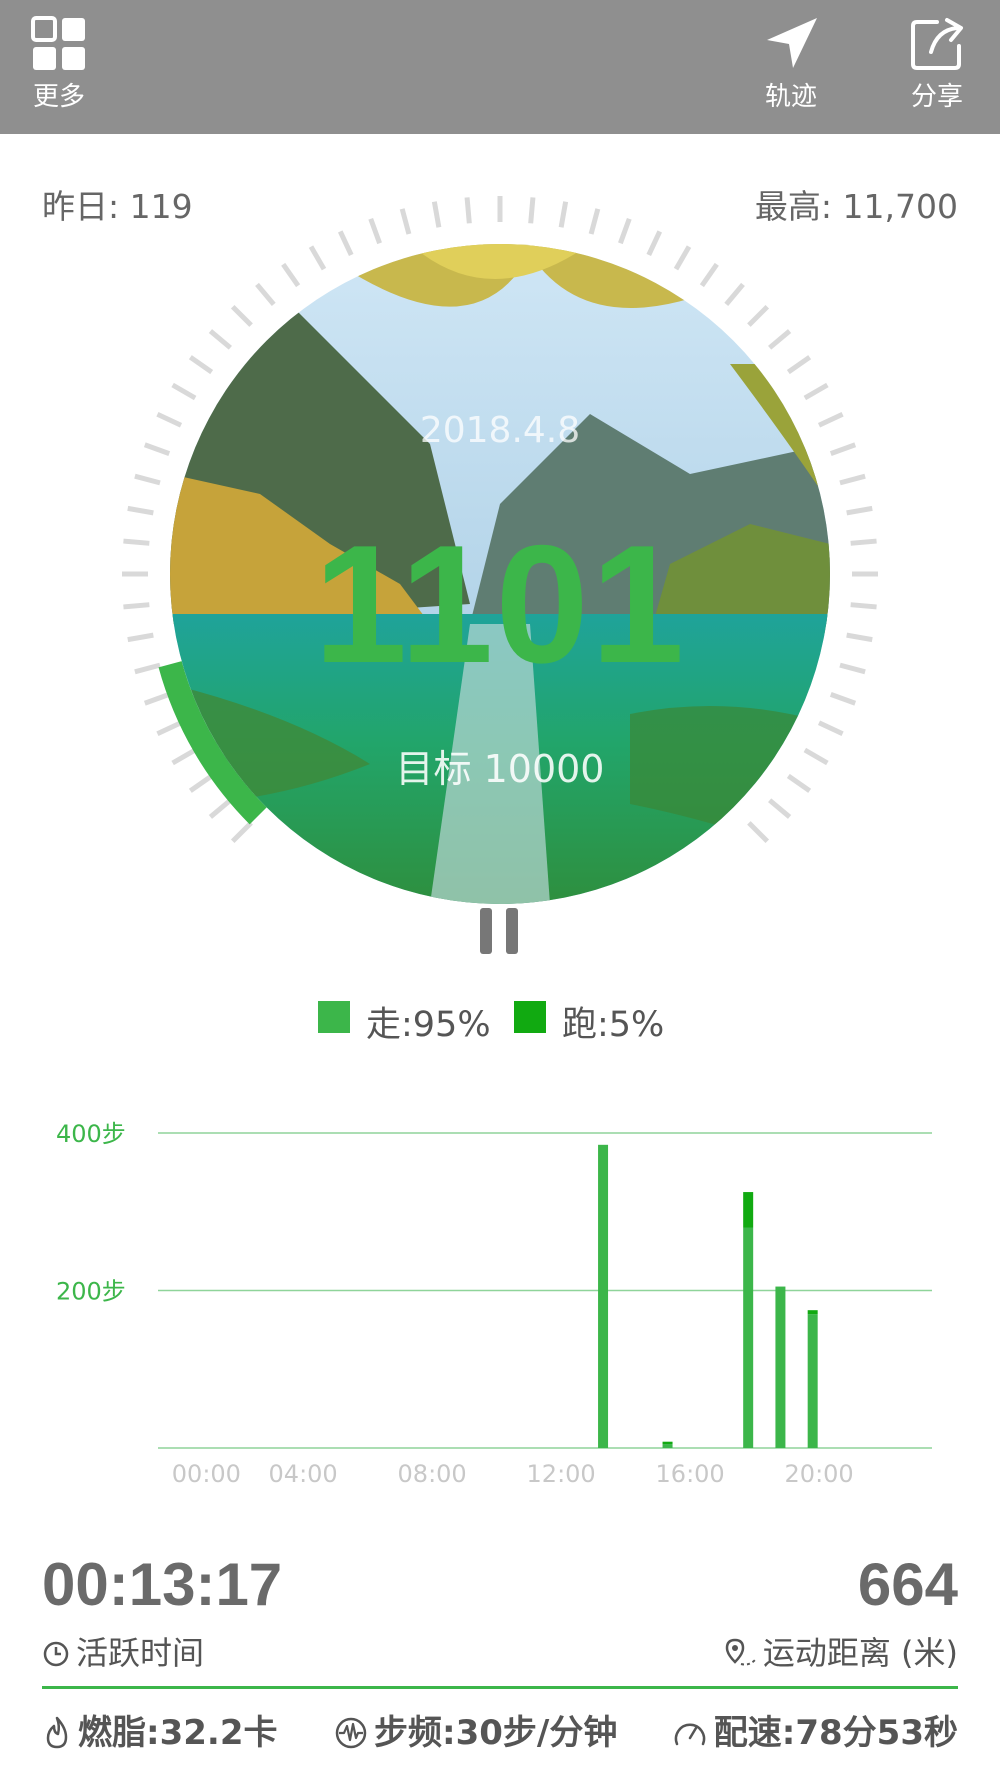  I want to click on pace-metric: 配速:78分53秒, so click(815, 1729).